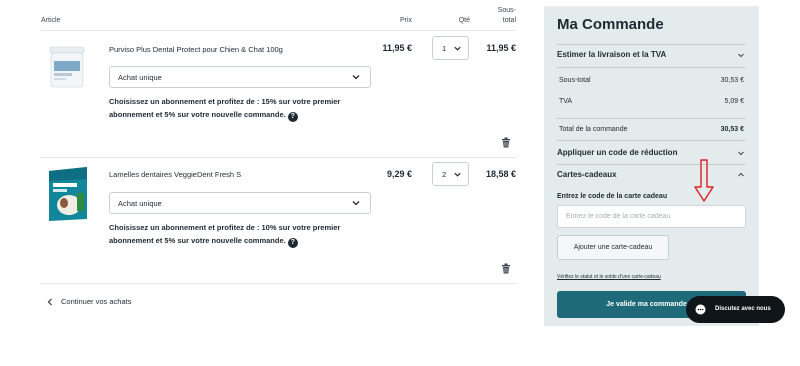  I want to click on tax-value: 5,09 €, so click(734, 101).